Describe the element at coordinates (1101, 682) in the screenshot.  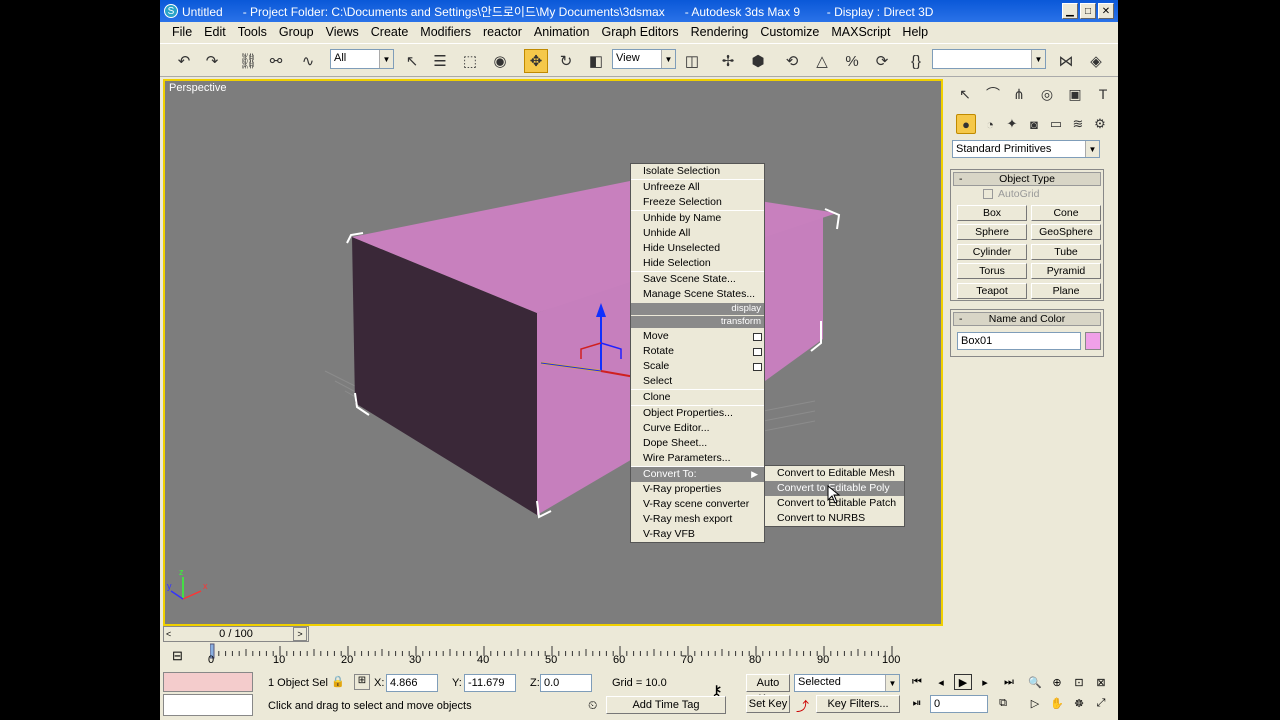
I see `zoom-extents-all-icon: ⊠` at that location.